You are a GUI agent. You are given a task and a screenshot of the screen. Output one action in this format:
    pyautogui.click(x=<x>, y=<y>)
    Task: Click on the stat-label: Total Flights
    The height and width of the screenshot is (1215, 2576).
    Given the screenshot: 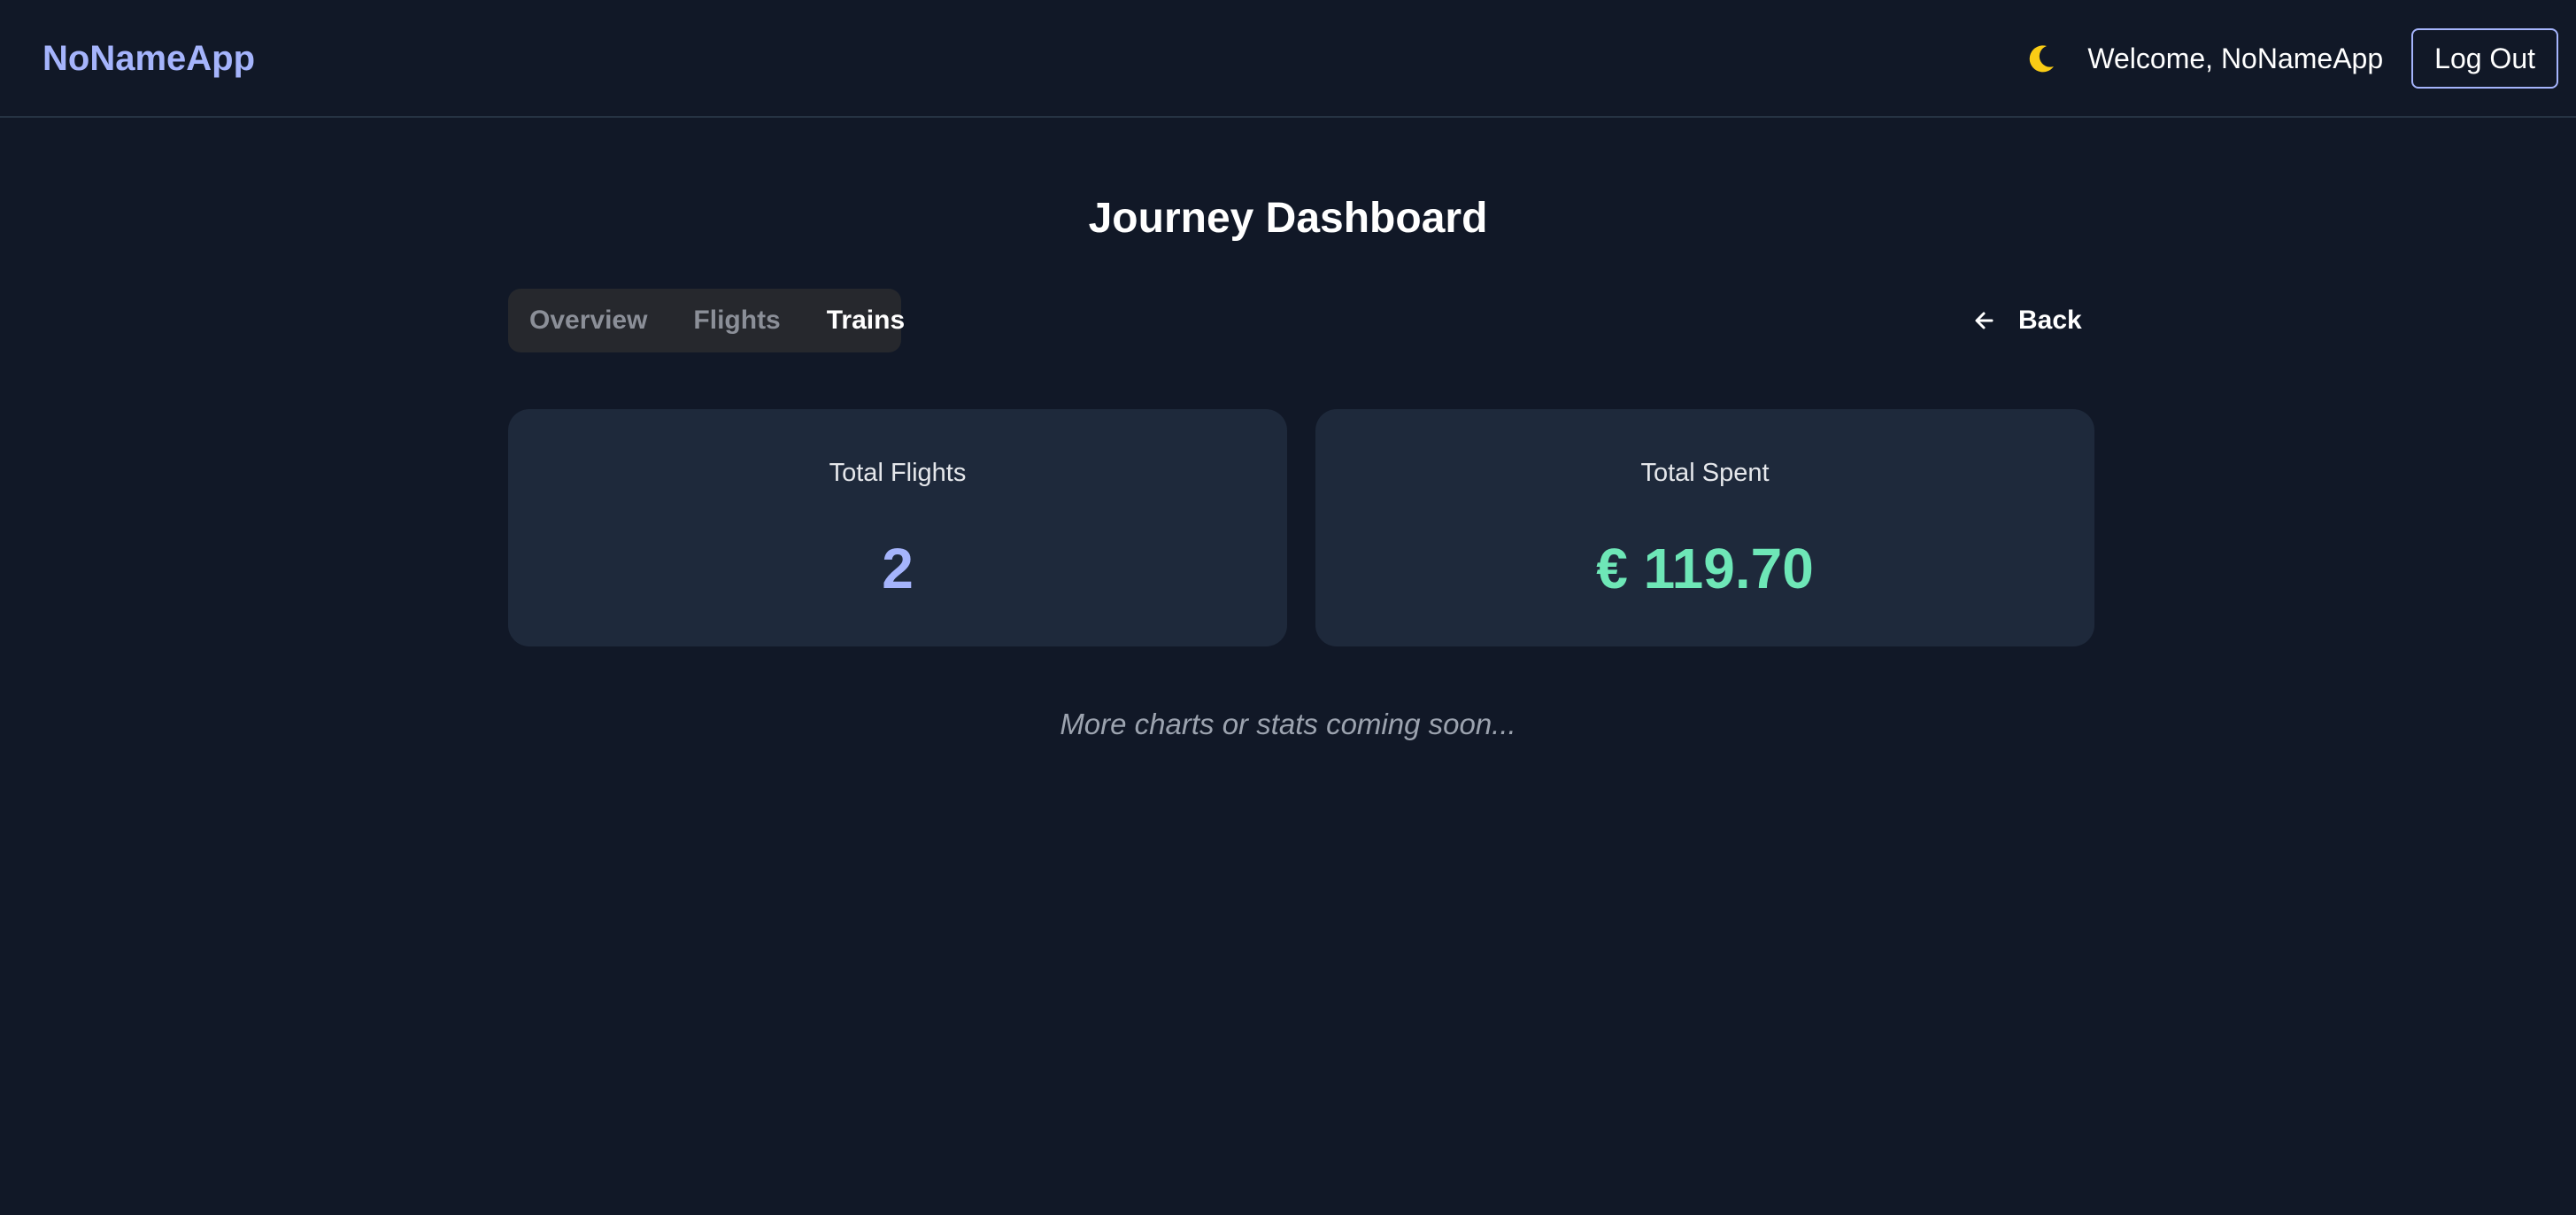 What is the action you would take?
    pyautogui.click(x=898, y=473)
    